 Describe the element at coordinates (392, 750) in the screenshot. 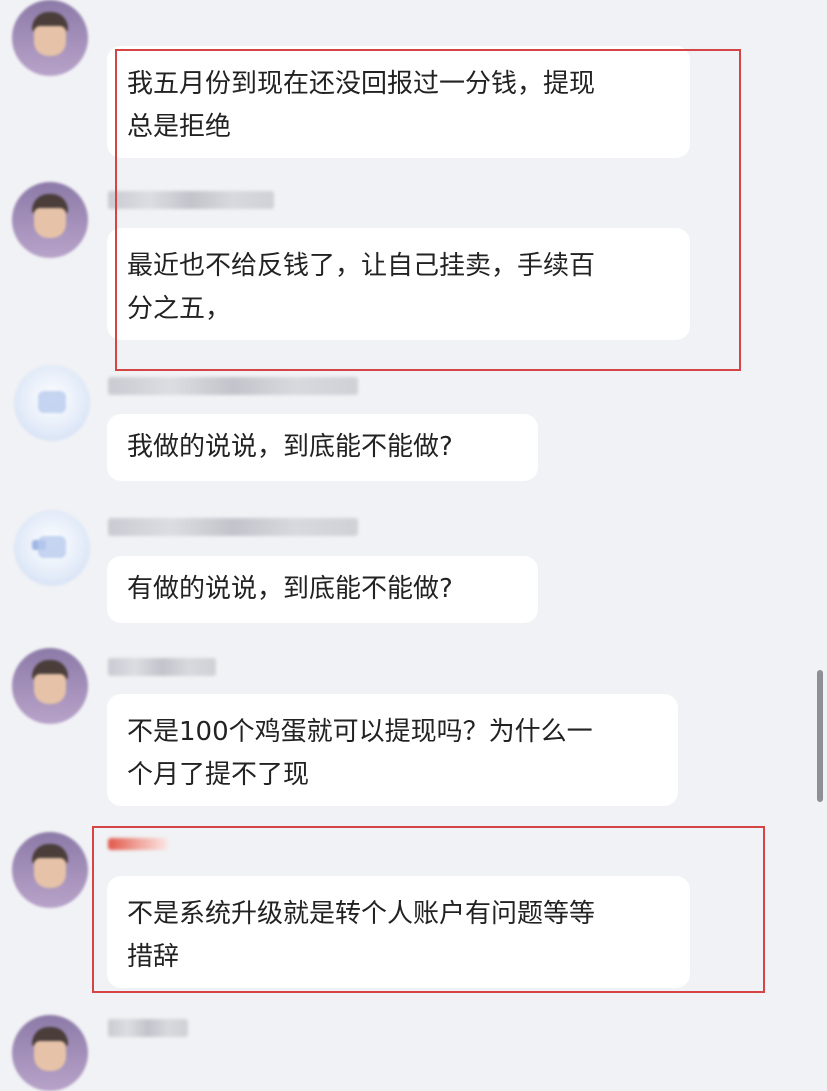

I see `message-bubble: 不是100个鸡蛋就可以提现吗？为什么一 个月了提不了现` at that location.